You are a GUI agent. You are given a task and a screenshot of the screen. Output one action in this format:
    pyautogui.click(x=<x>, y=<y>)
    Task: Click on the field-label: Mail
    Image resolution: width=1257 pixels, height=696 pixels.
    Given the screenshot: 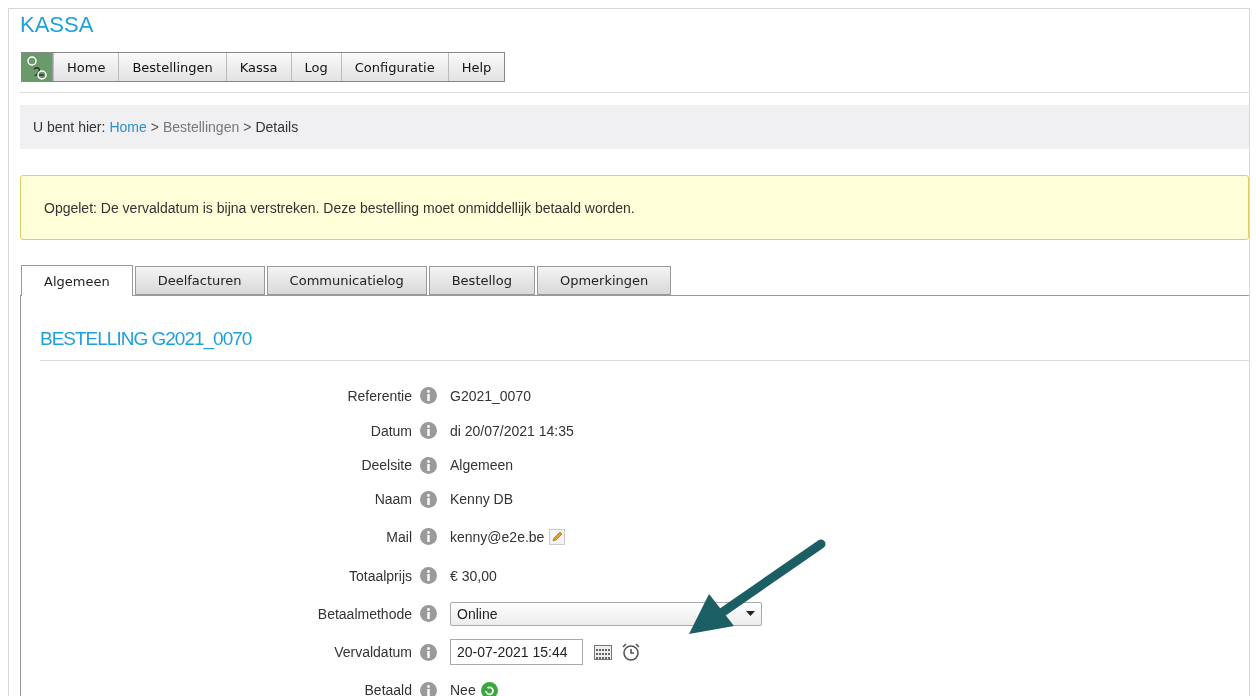 What is the action you would take?
    pyautogui.click(x=399, y=536)
    